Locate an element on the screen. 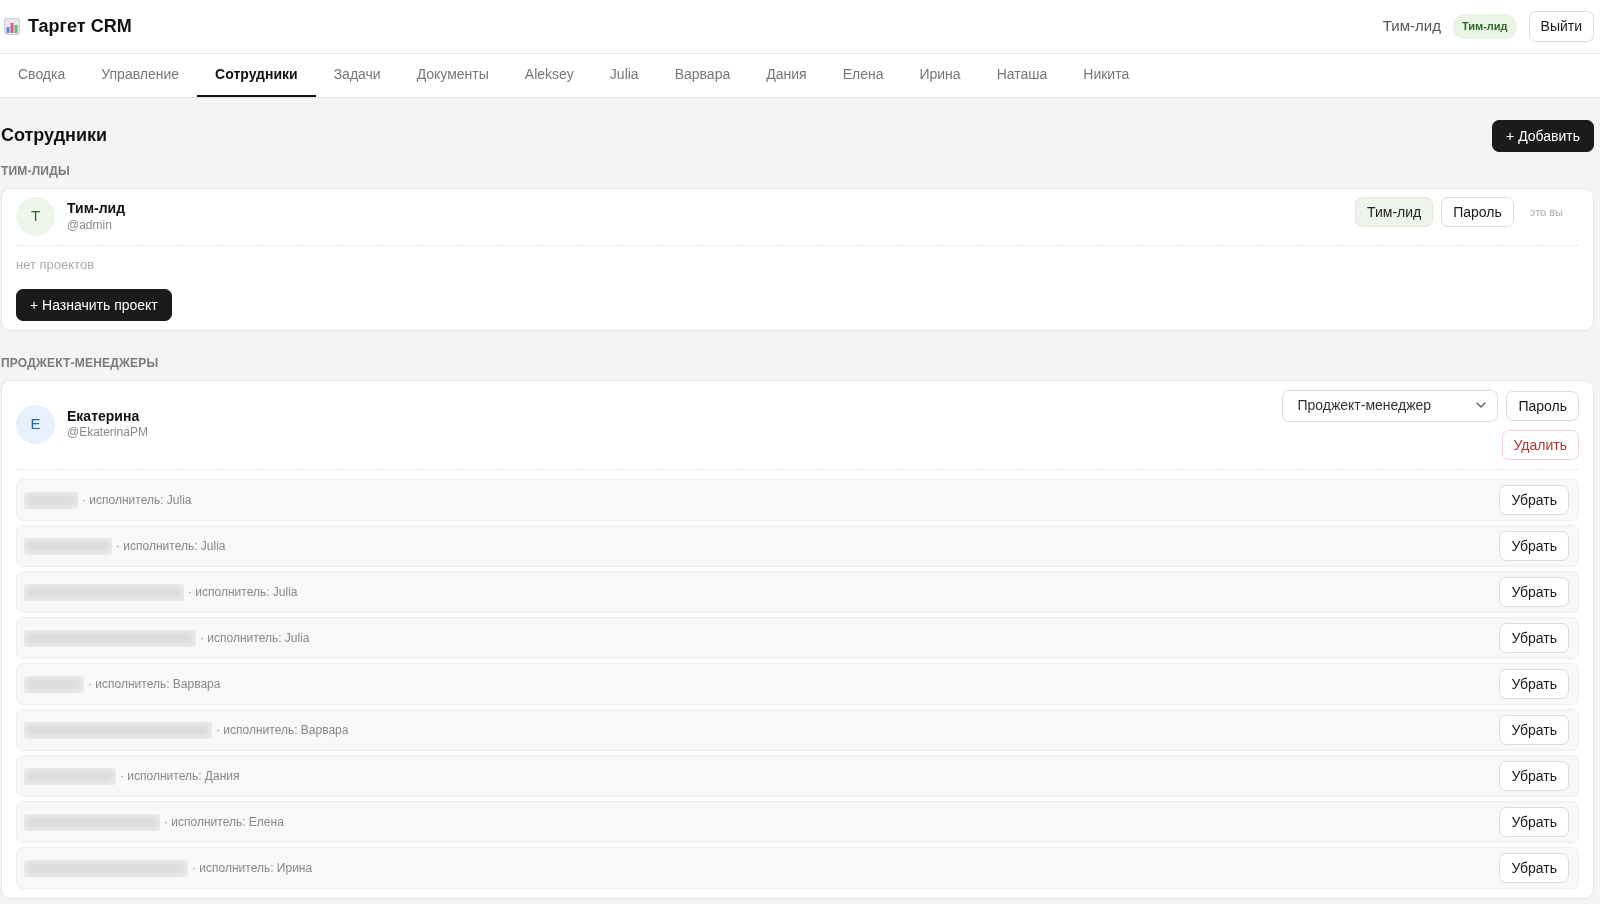 The image size is (1600, 904). role-select: Проджект-менеджер is located at coordinates (1390, 405).